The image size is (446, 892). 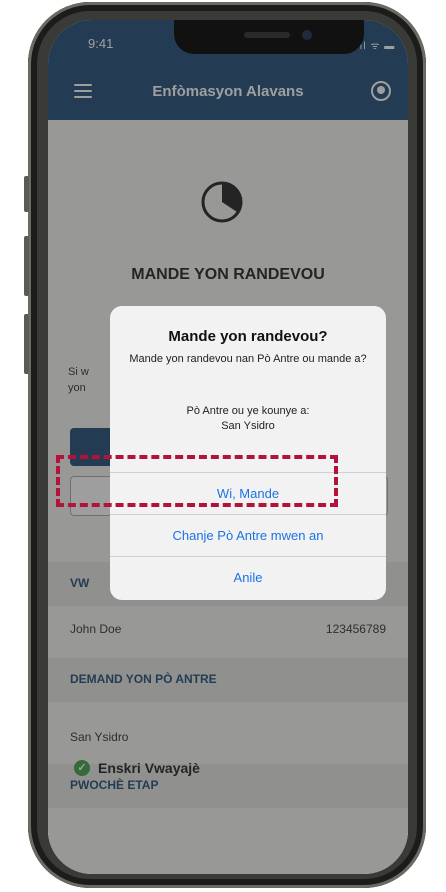 I want to click on mute-switch, so click(x=26, y=194).